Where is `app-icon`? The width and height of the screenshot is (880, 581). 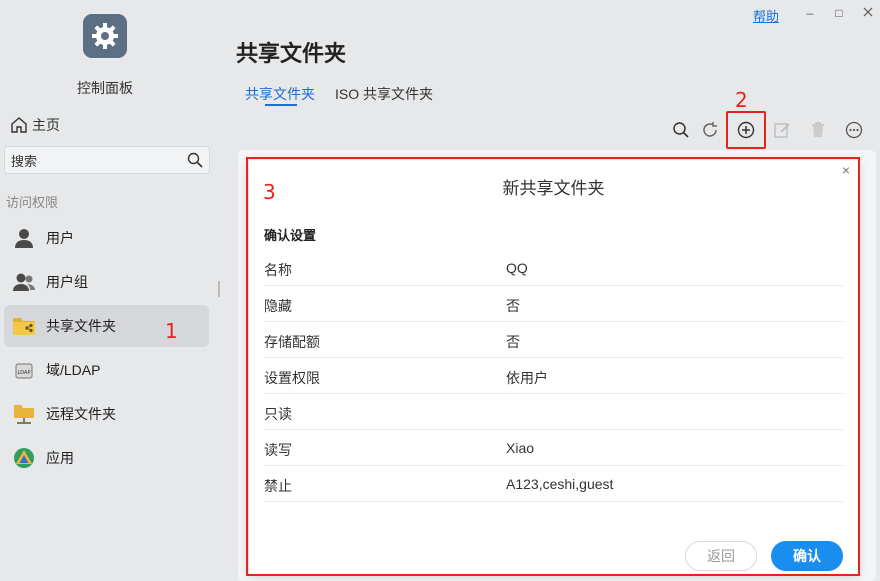
app-icon is located at coordinates (24, 458).